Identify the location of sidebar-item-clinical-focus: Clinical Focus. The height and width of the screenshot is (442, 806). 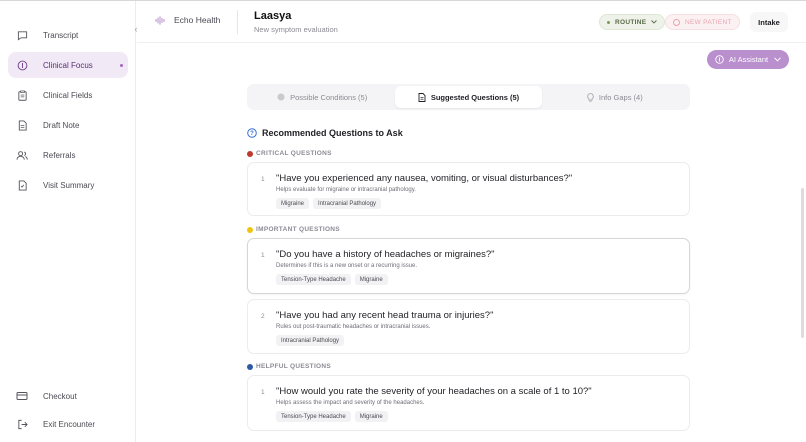
(68, 65).